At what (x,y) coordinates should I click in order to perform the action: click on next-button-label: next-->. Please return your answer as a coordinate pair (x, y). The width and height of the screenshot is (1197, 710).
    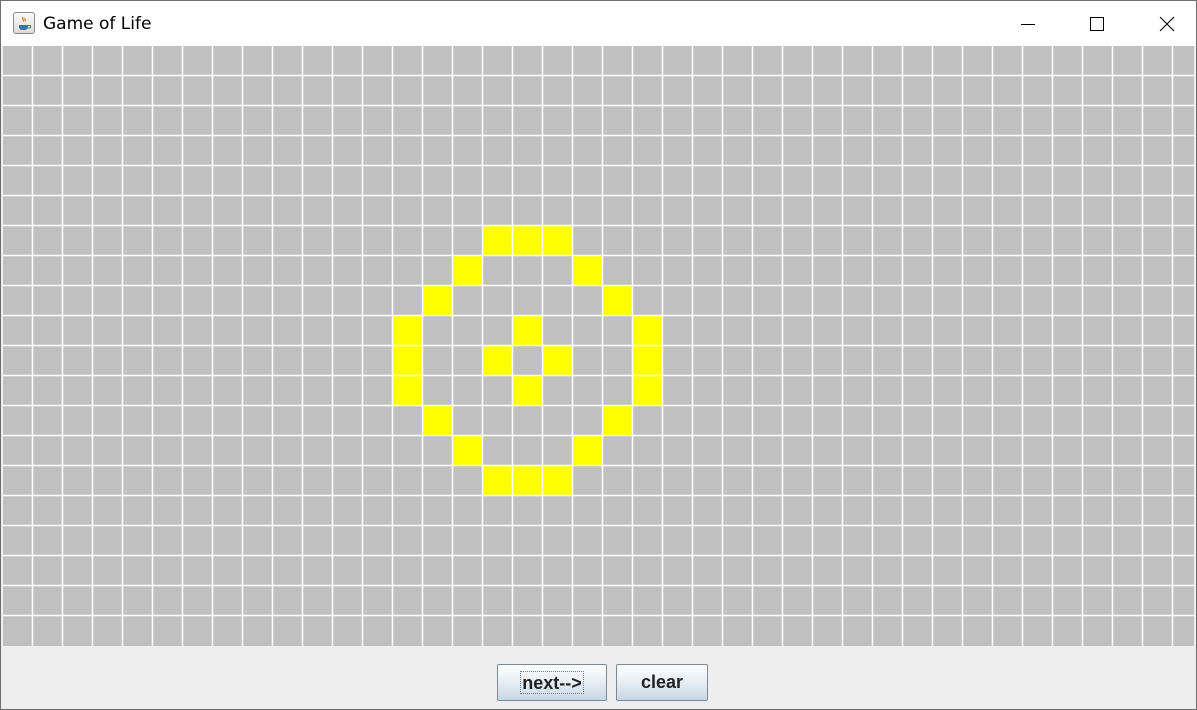
    Looking at the image, I should click on (552, 682).